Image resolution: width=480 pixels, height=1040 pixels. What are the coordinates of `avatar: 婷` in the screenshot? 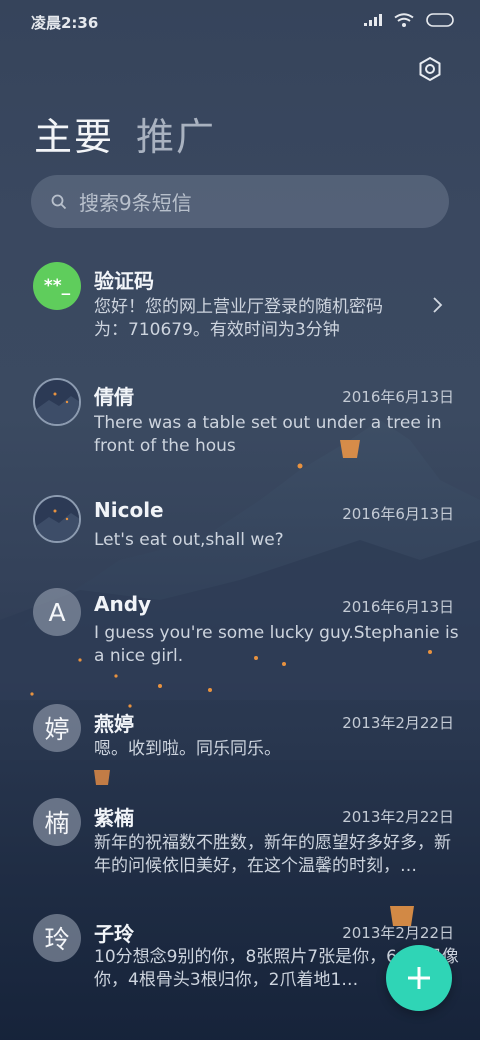 It's located at (57, 728).